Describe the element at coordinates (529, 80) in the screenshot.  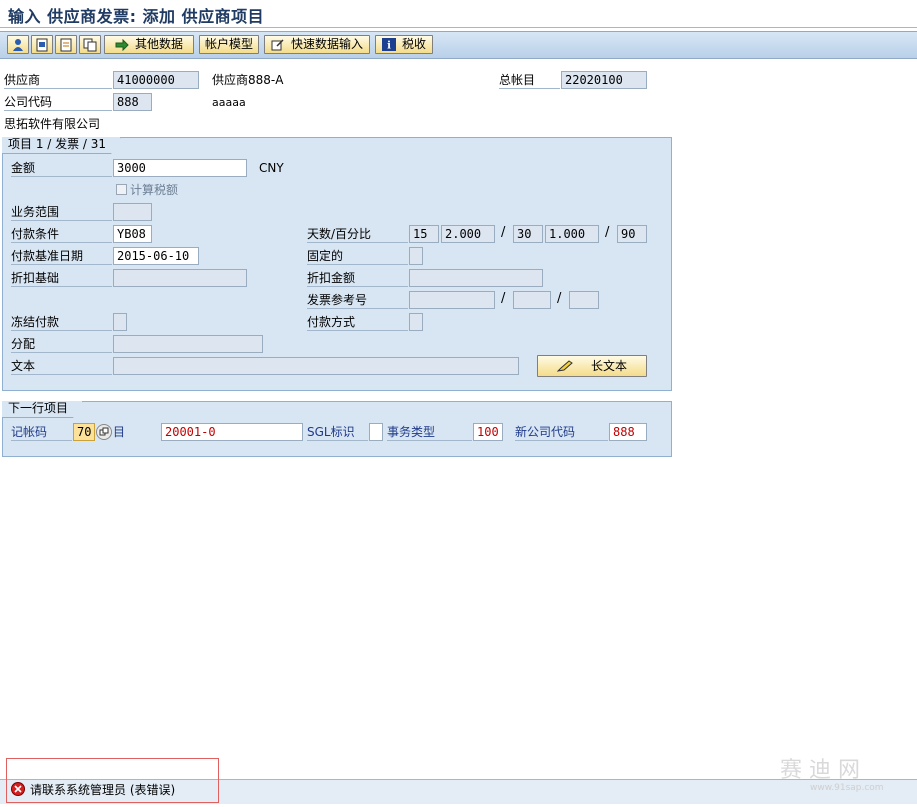
I see `gl-account-label: 总帐目` at that location.